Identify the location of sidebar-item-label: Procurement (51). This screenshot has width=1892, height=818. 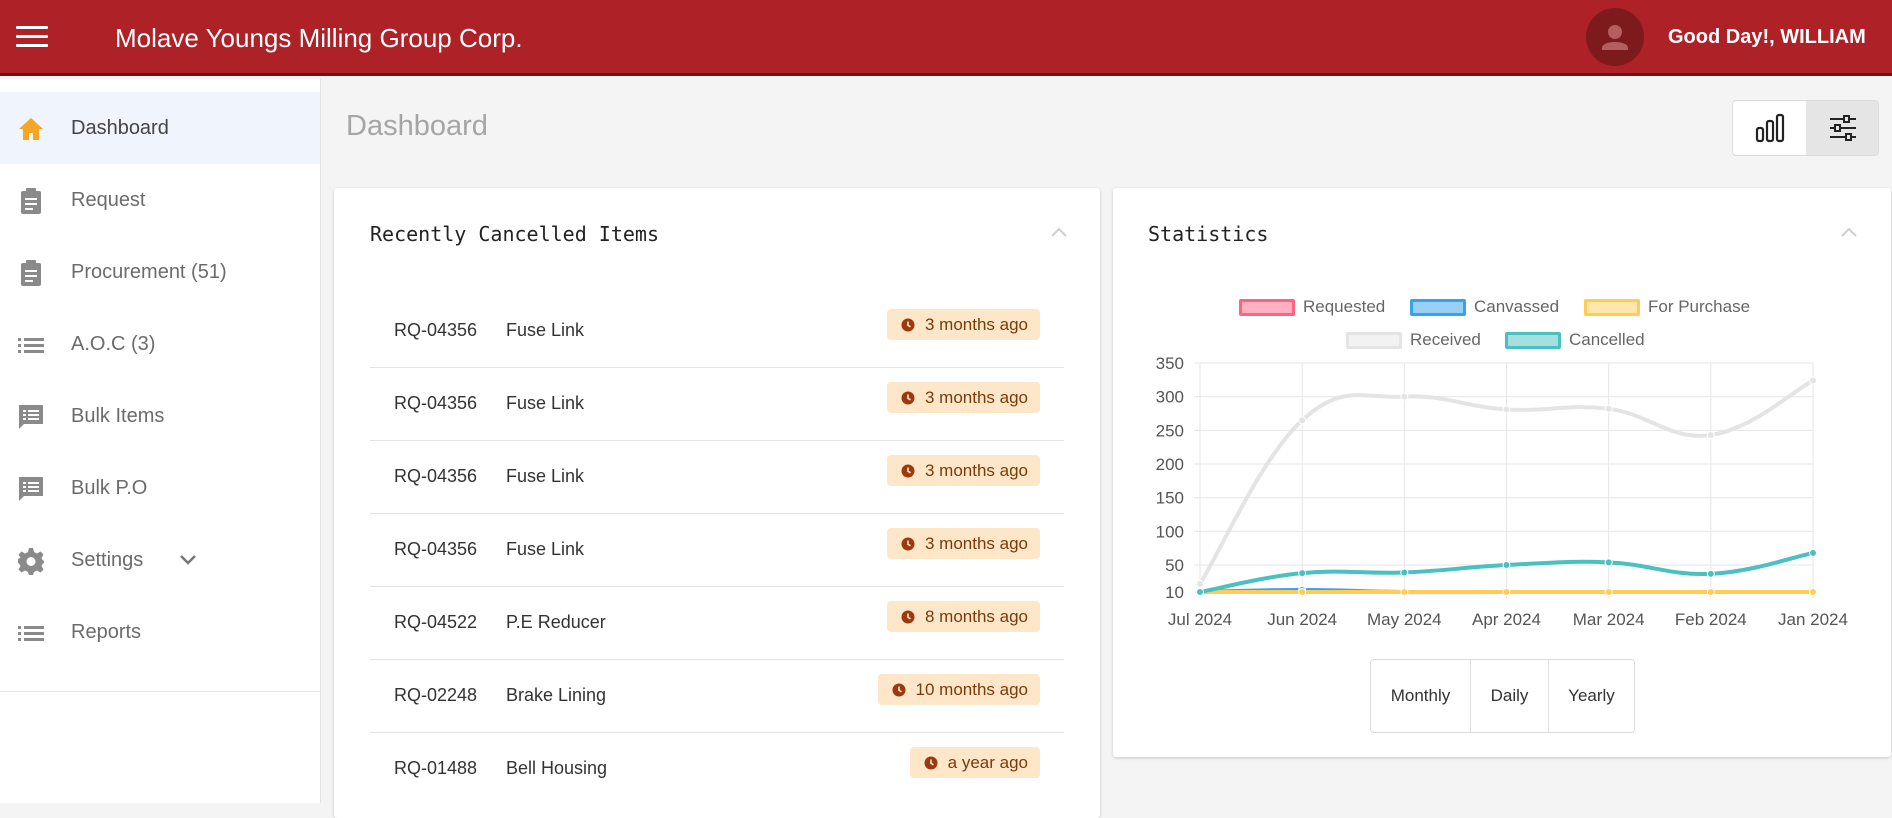
(149, 271).